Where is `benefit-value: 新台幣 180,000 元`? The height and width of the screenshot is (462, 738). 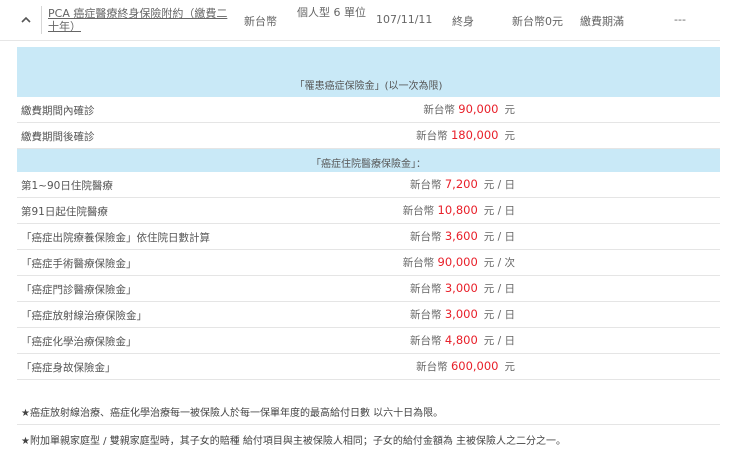 benefit-value: 新台幣 180,000 元 is located at coordinates (465, 135).